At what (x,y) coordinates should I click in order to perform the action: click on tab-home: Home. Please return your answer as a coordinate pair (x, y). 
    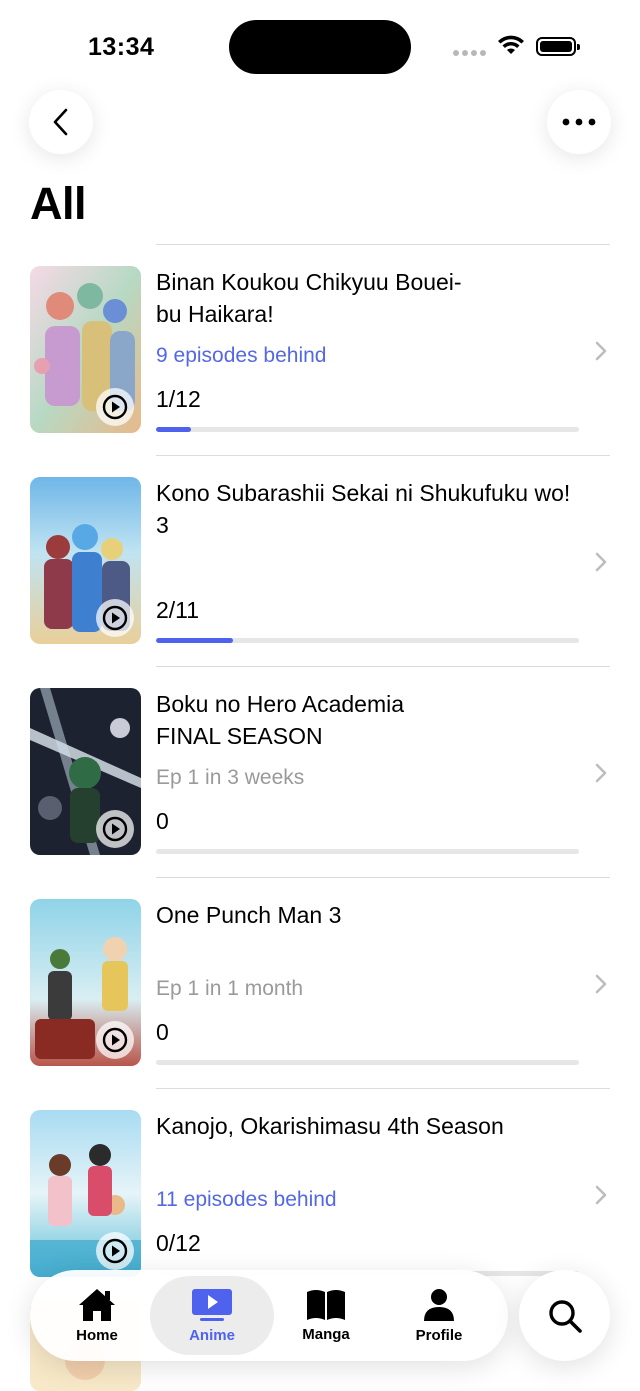
    Looking at the image, I should click on (97, 1315).